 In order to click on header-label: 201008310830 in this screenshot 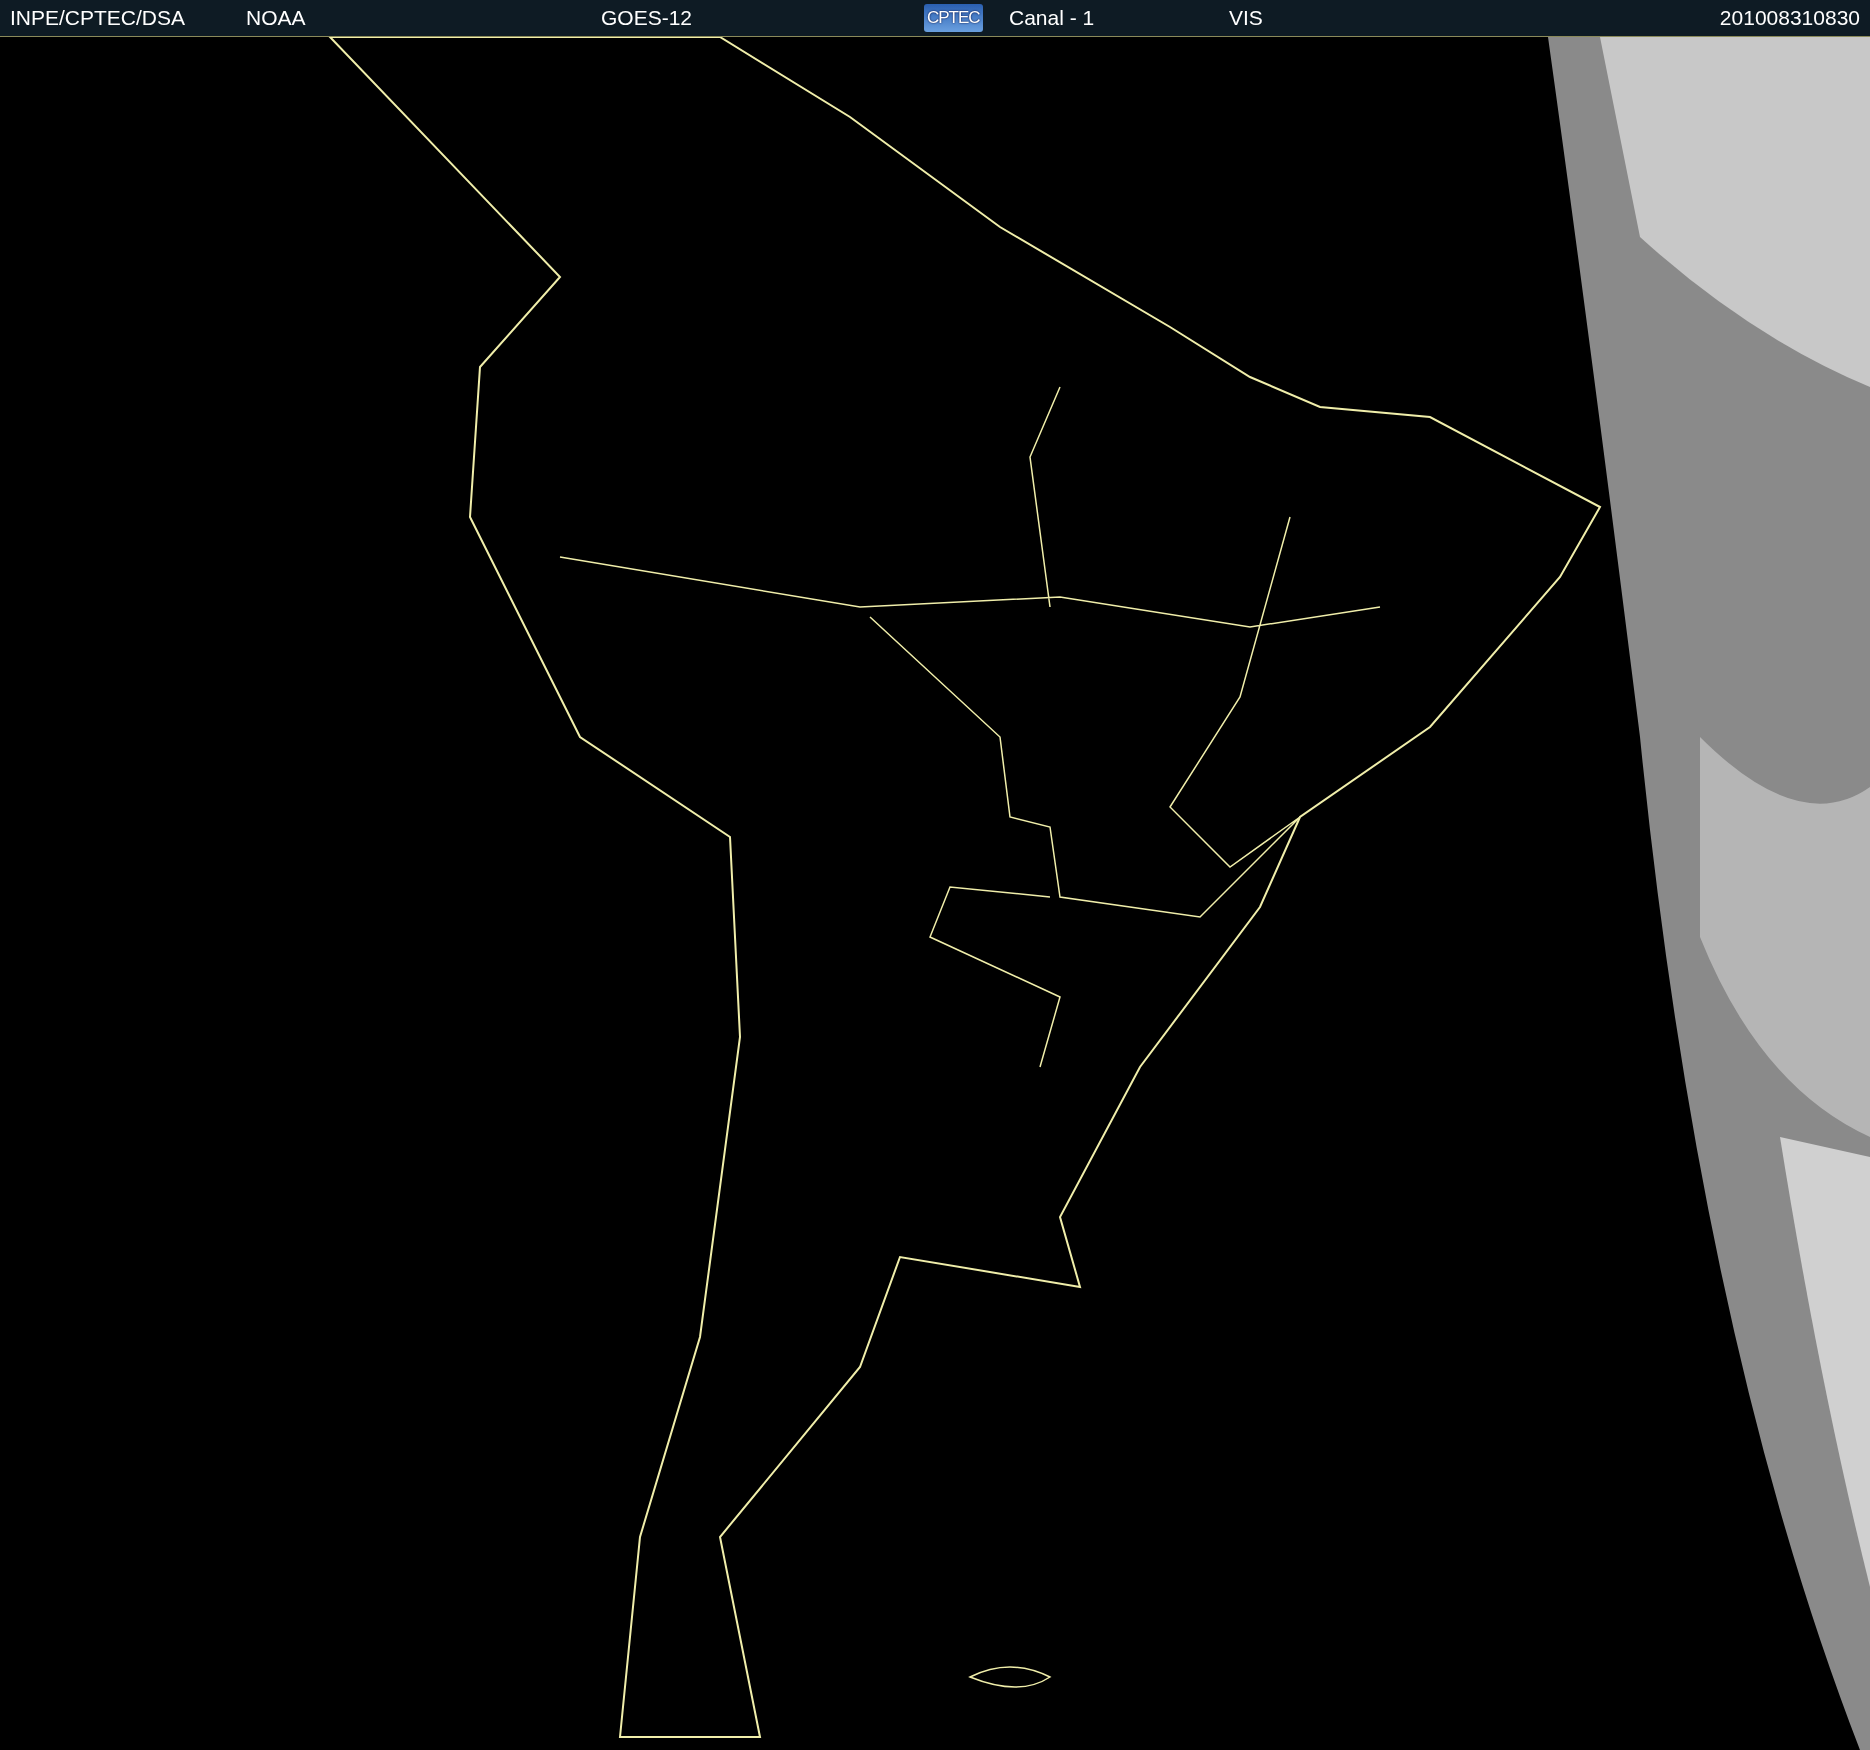, I will do `click(1789, 18)`.